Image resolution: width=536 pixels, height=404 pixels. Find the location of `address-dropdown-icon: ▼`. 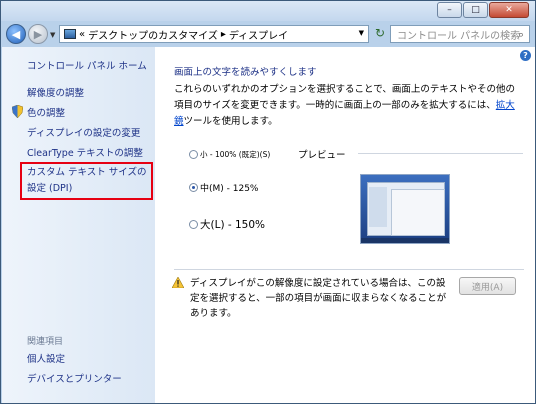

address-dropdown-icon: ▼ is located at coordinates (361, 33).